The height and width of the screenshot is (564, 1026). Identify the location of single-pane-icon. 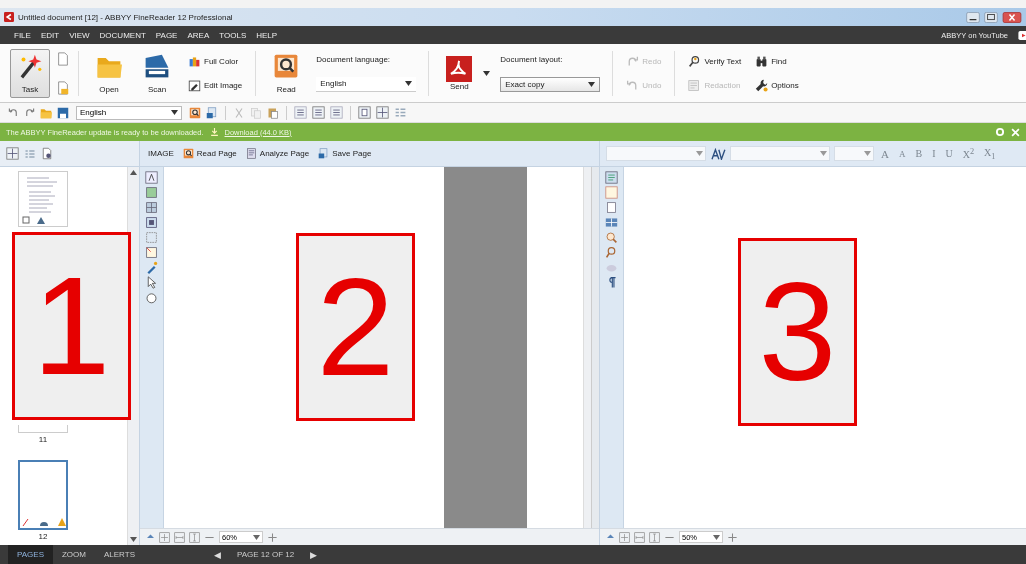
(364, 112).